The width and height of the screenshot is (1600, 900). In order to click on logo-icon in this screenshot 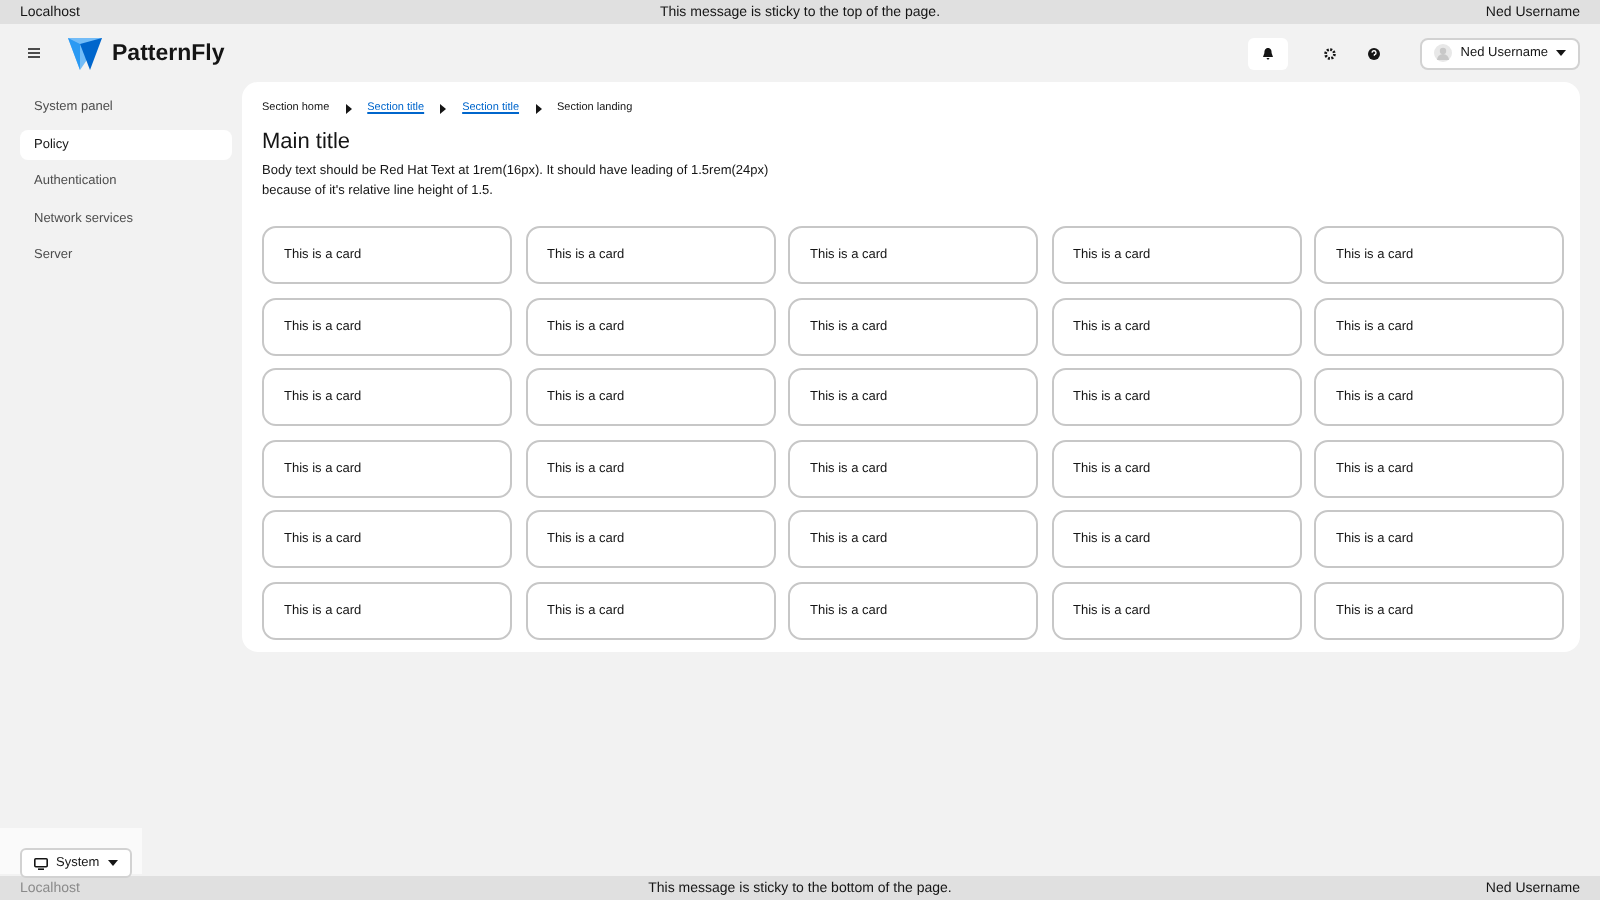, I will do `click(85, 53)`.